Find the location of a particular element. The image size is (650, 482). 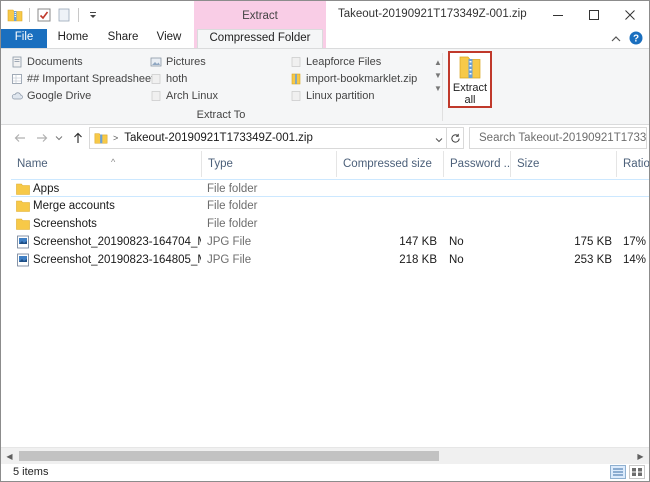

large-icons-view-button is located at coordinates (637, 472).